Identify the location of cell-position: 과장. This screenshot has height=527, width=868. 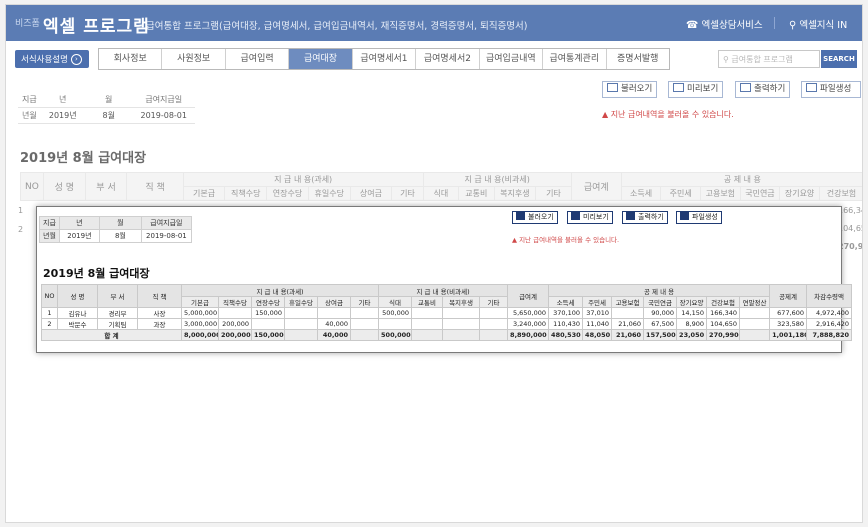
(159, 324).